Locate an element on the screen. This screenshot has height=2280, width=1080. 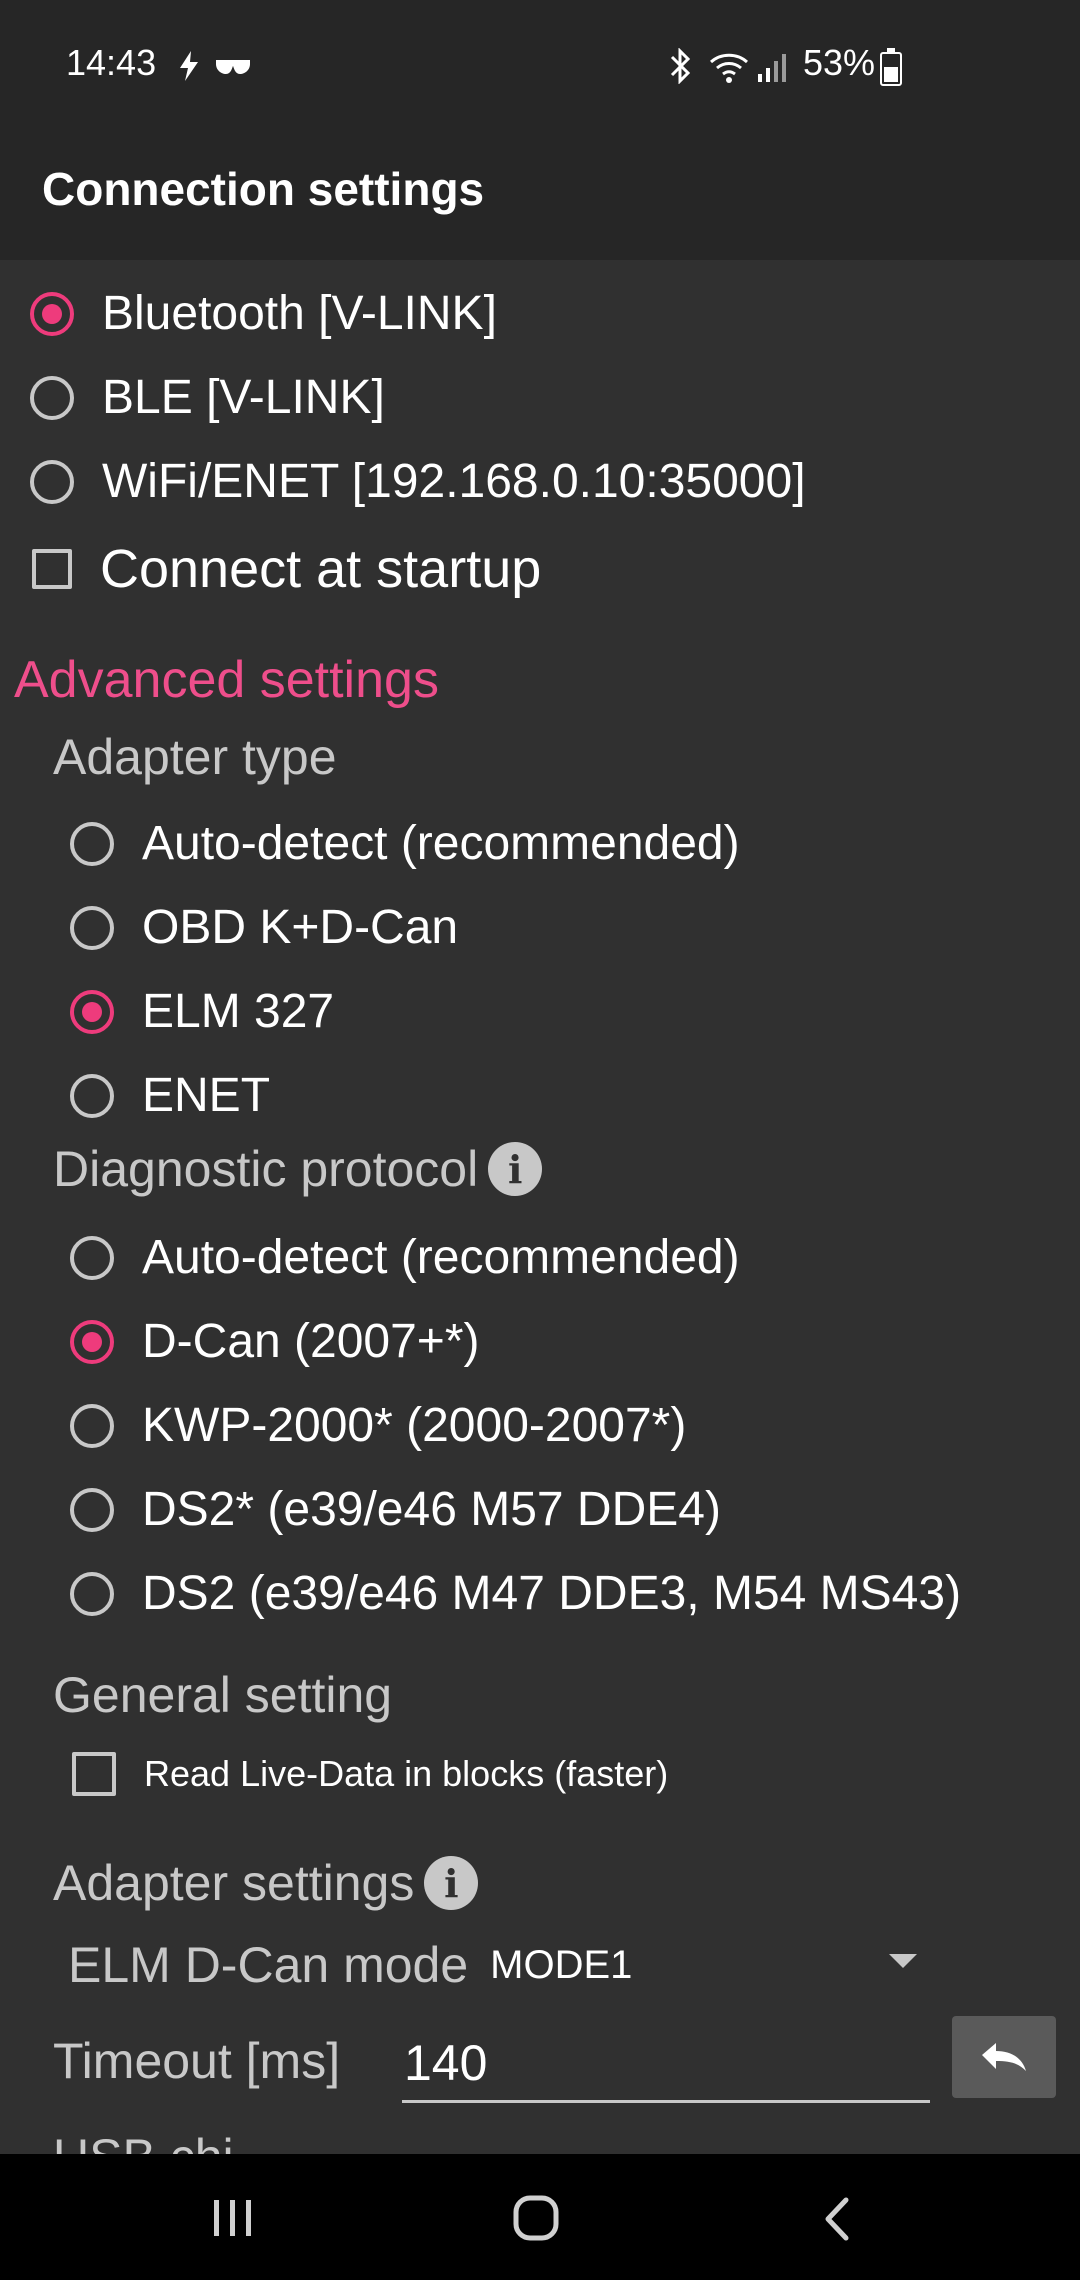
navigation-bar is located at coordinates (540, 2217).